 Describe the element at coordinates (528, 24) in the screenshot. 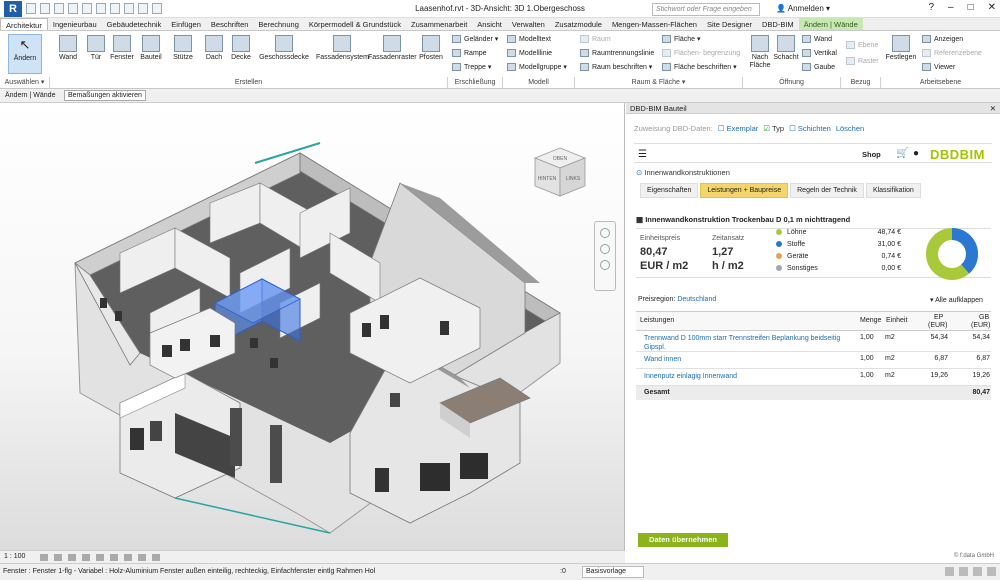

I see `tab-verwalten: Verwalten` at that location.